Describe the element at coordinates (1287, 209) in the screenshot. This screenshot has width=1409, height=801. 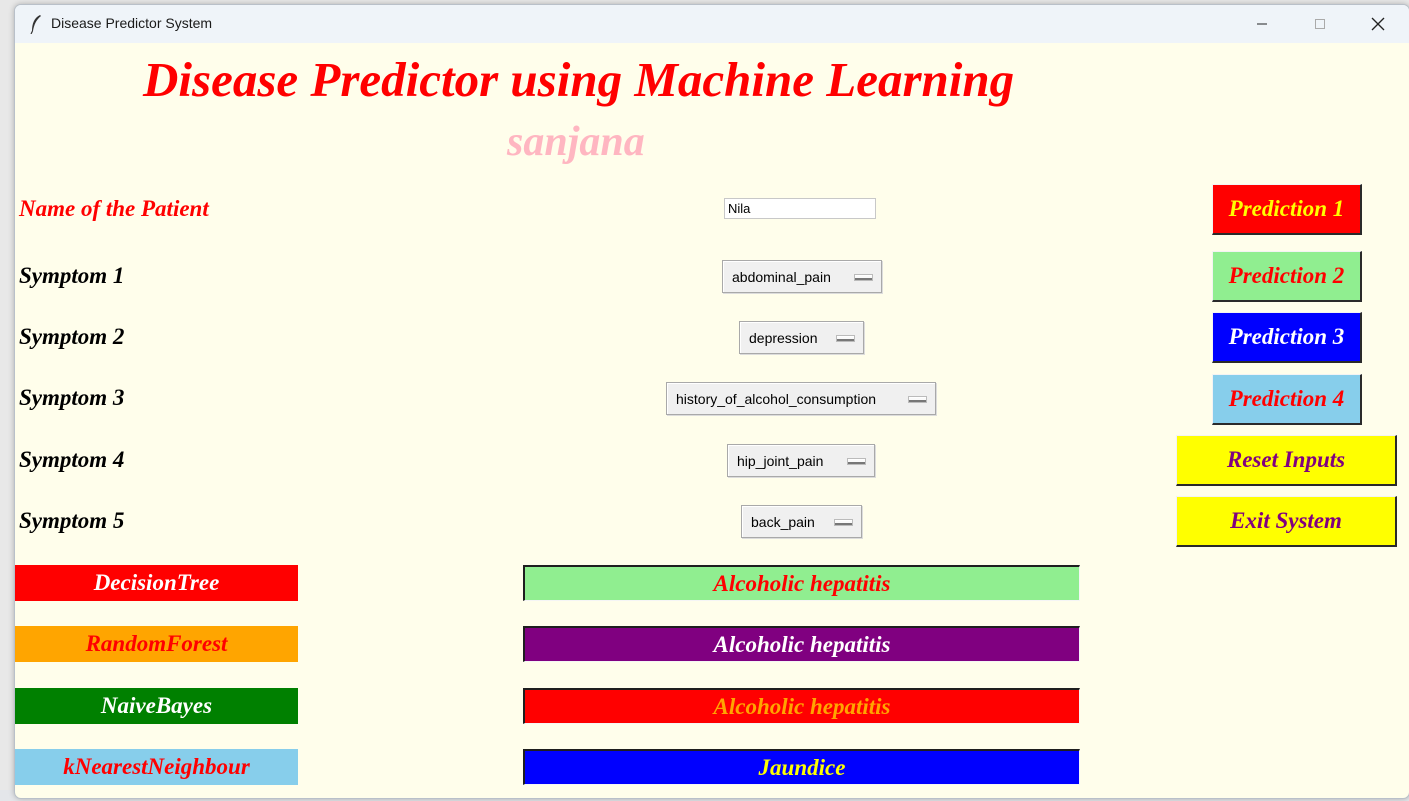
I see `prediction-1-button: Prediction 1` at that location.